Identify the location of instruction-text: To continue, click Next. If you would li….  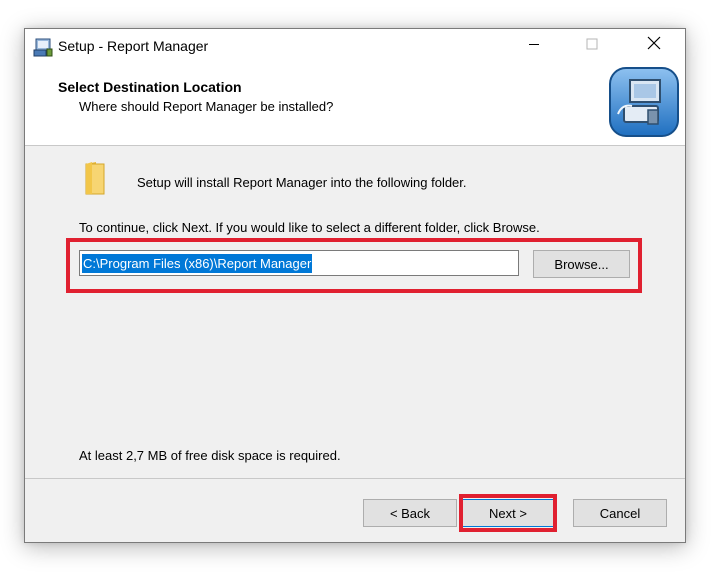
(309, 227).